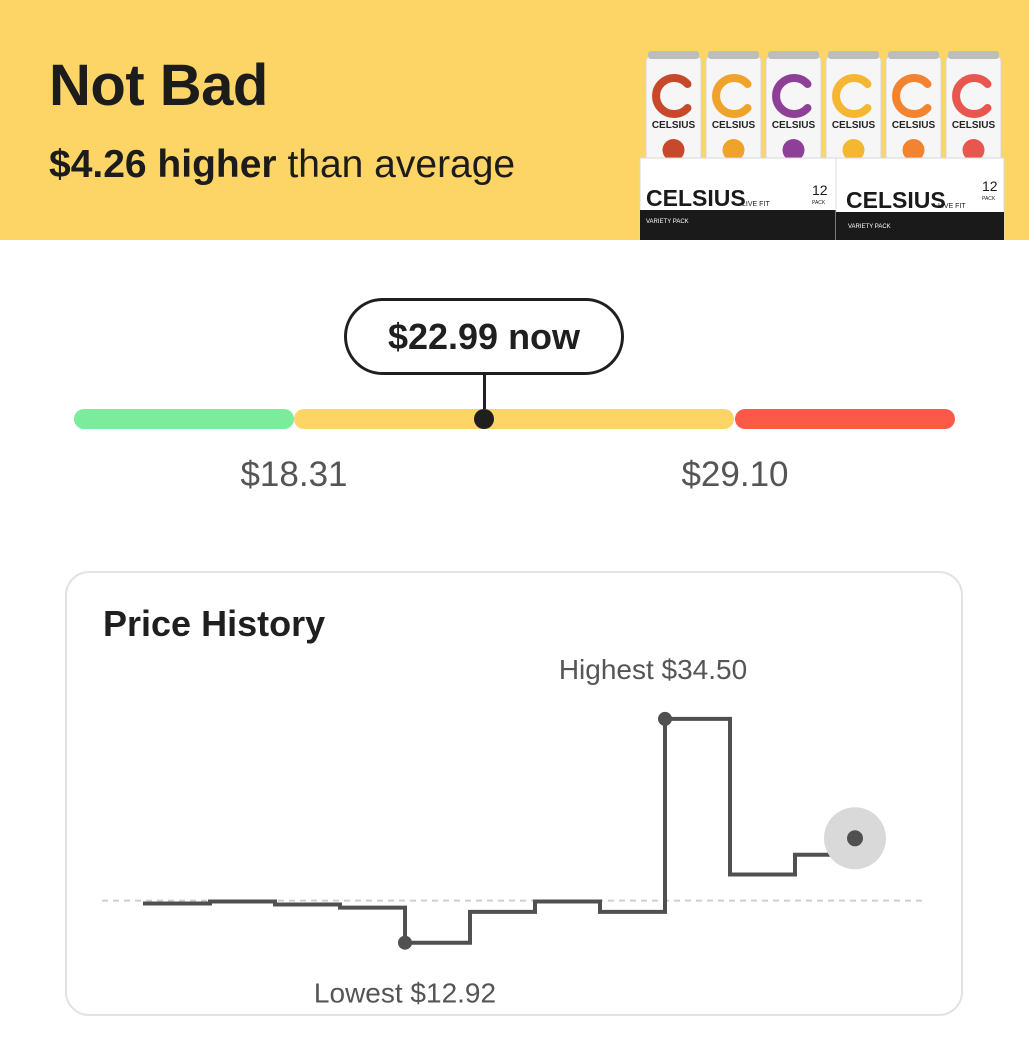 The height and width of the screenshot is (1041, 1029). Describe the element at coordinates (484, 419) in the screenshot. I see `current-price-marker` at that location.